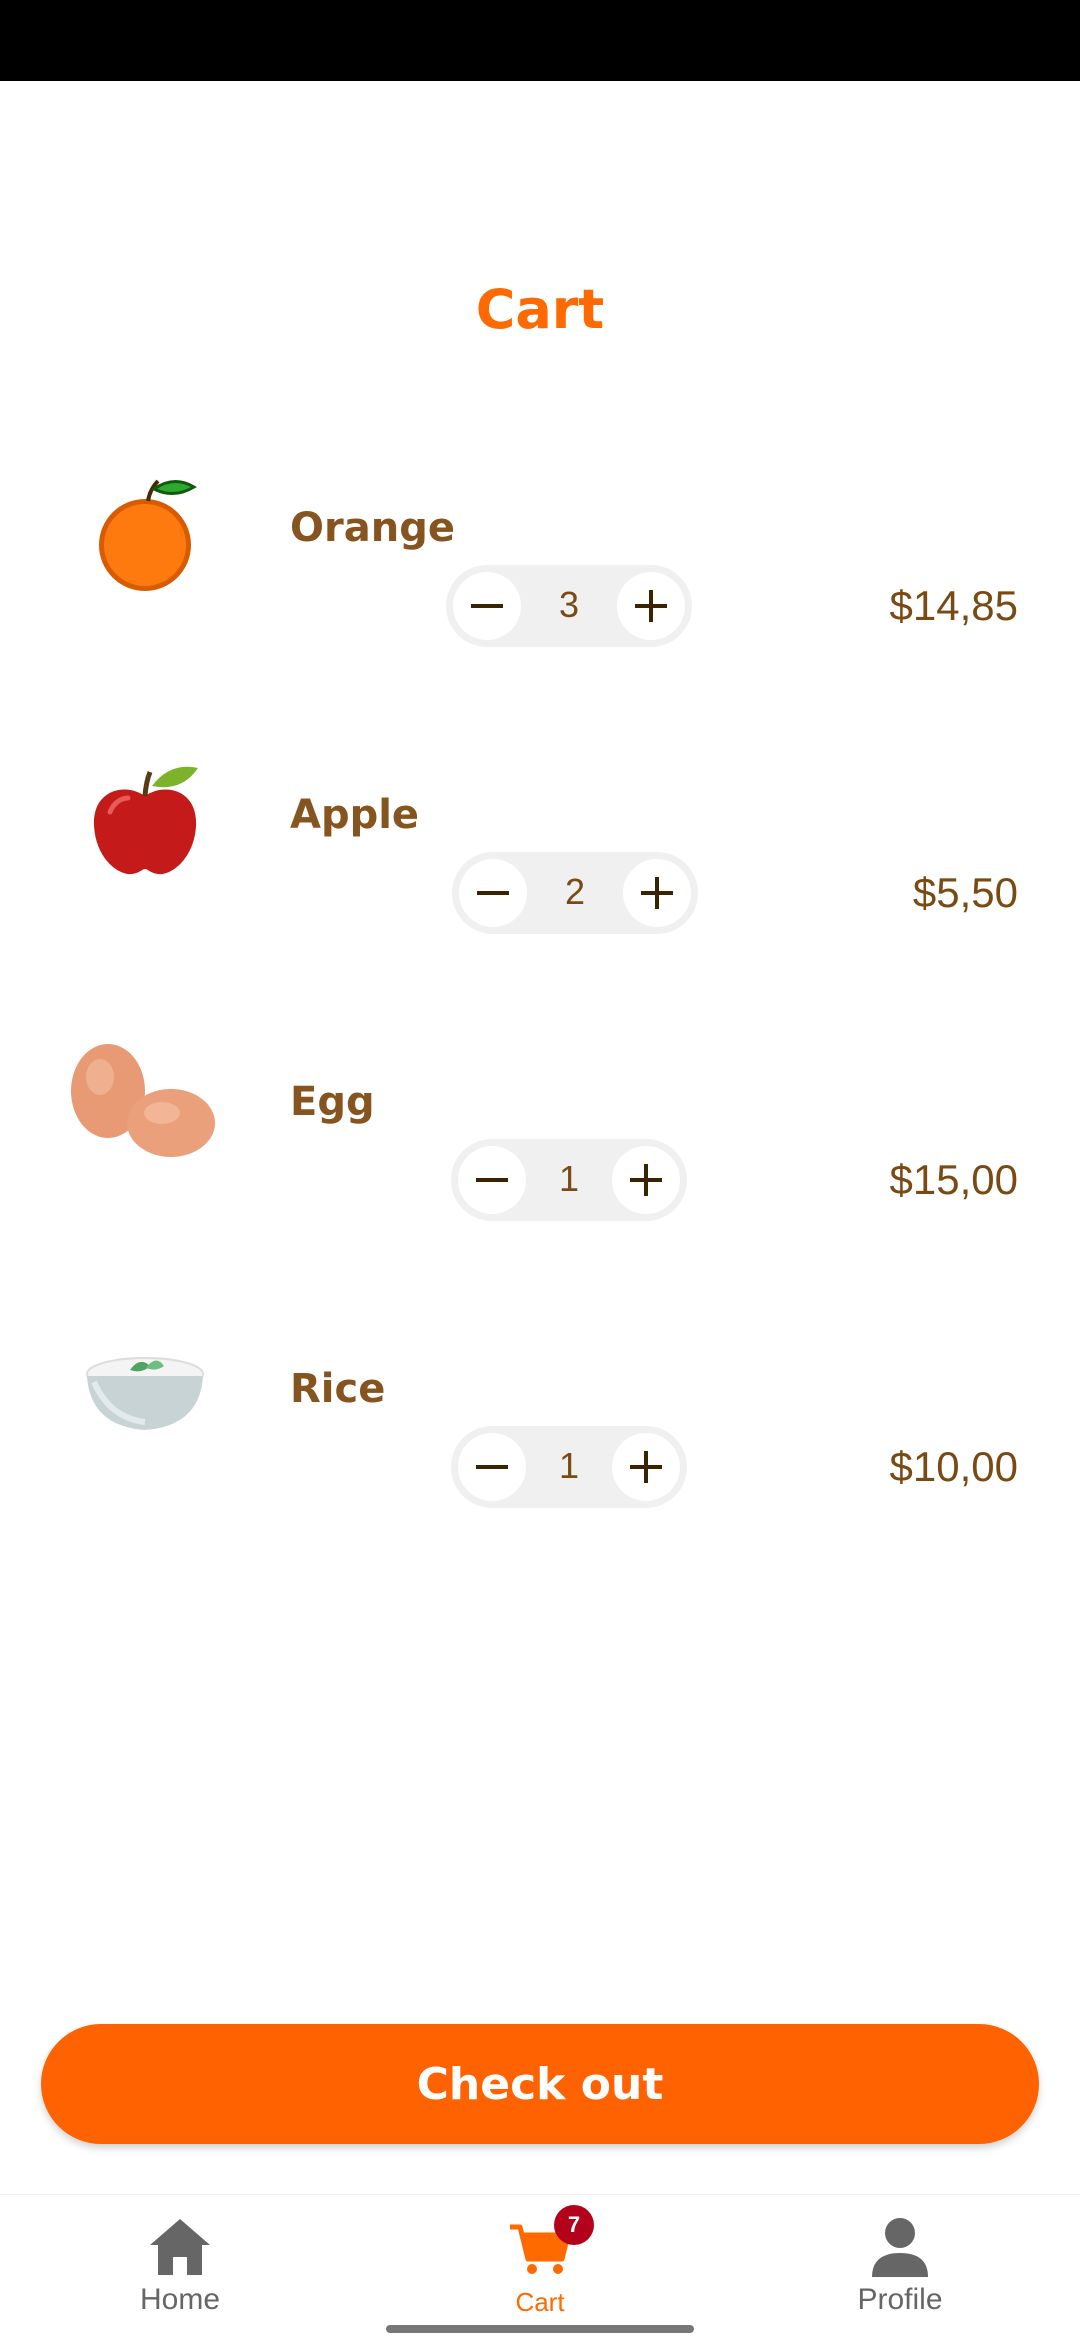 The width and height of the screenshot is (1080, 2340). What do you see at coordinates (332, 1102) in the screenshot?
I see `item-name: Egg` at bounding box center [332, 1102].